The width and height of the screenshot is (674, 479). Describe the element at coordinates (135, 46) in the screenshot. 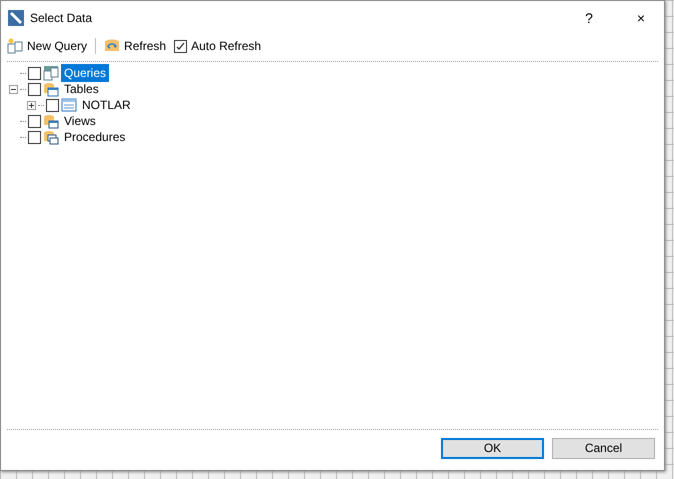

I see `refresh-button: Refresh` at that location.